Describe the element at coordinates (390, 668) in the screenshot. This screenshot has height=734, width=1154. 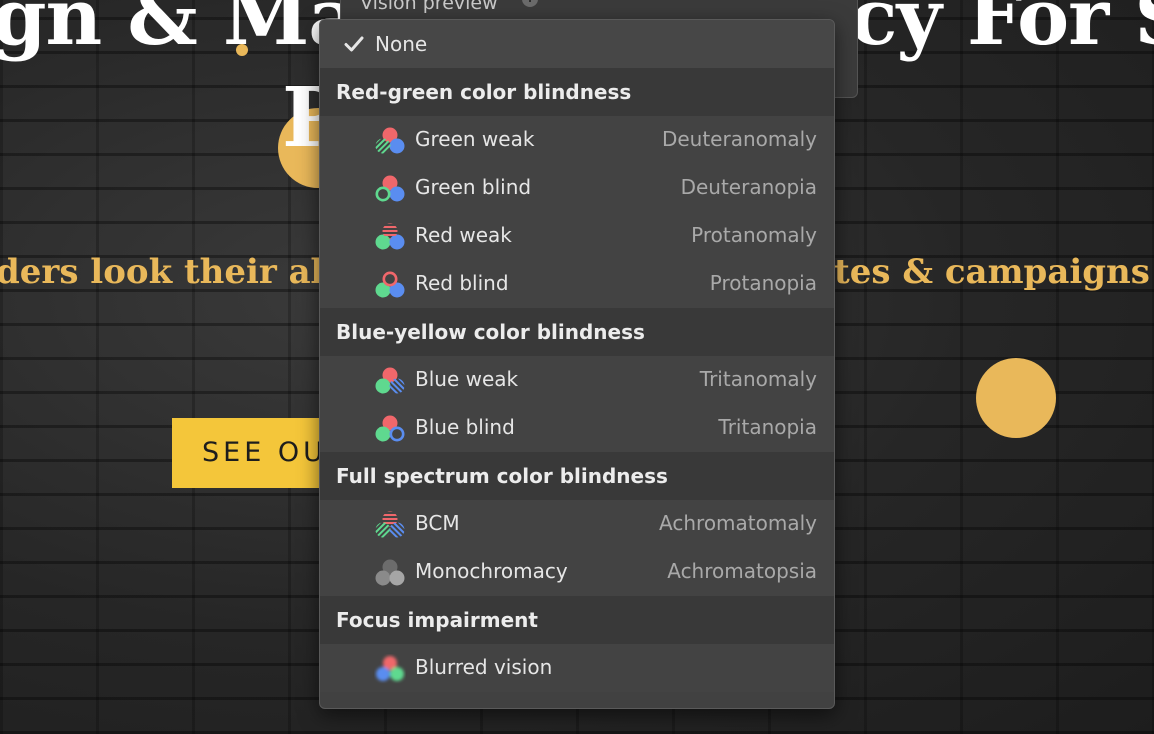
I see `blurred-vision-icon` at that location.